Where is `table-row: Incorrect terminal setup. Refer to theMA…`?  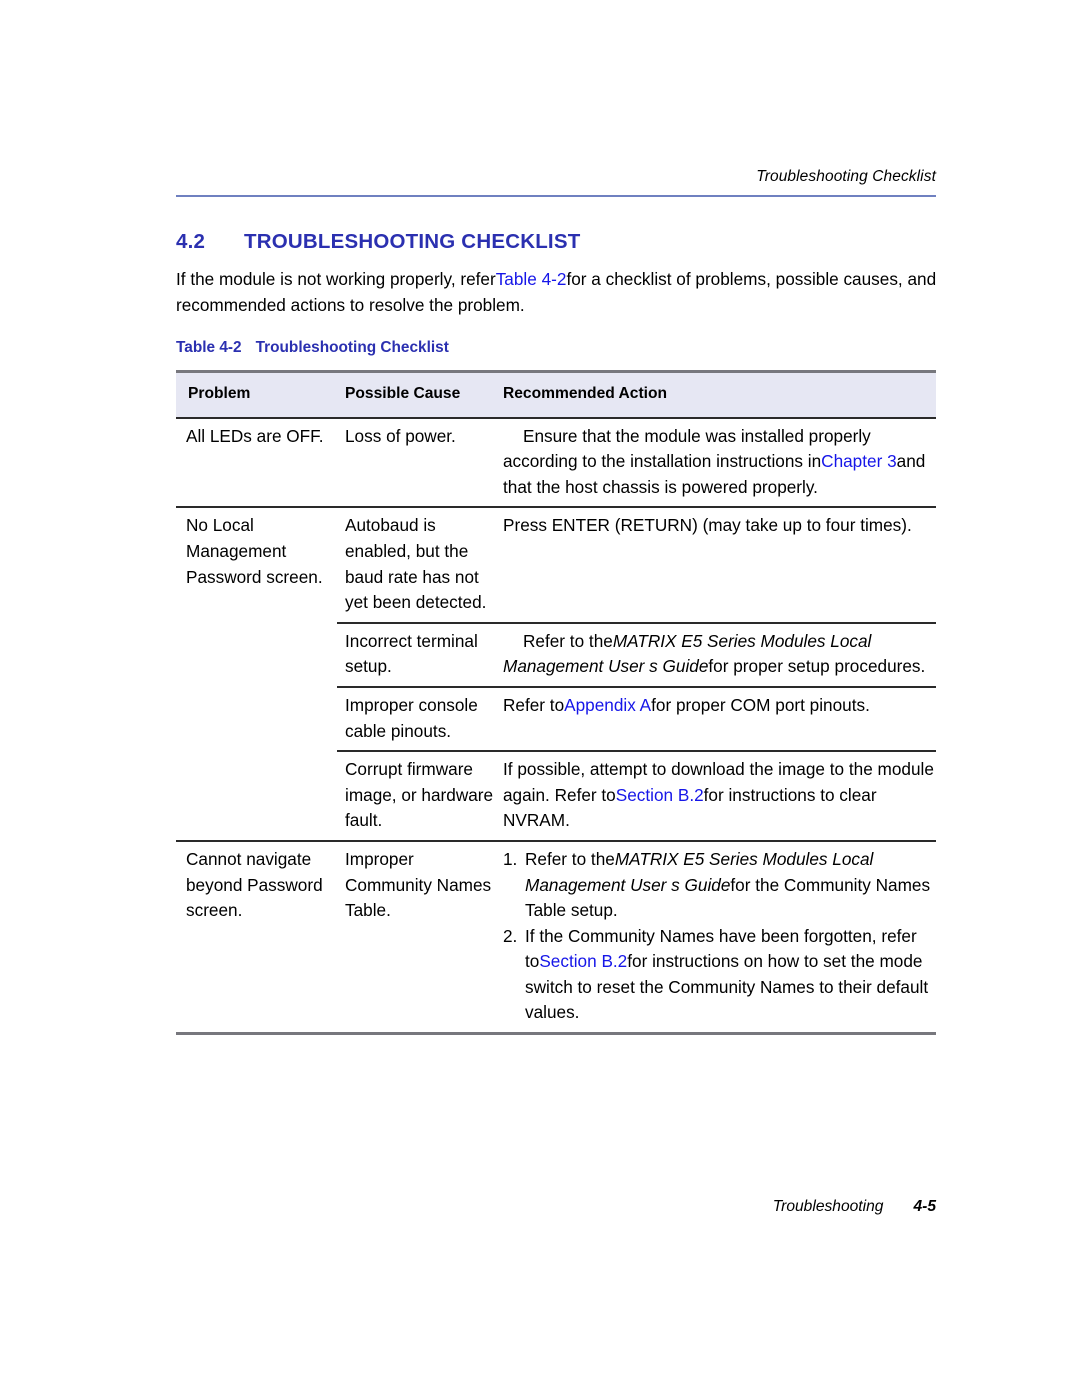 table-row: Incorrect terminal setup. Refer to theMA… is located at coordinates (556, 655).